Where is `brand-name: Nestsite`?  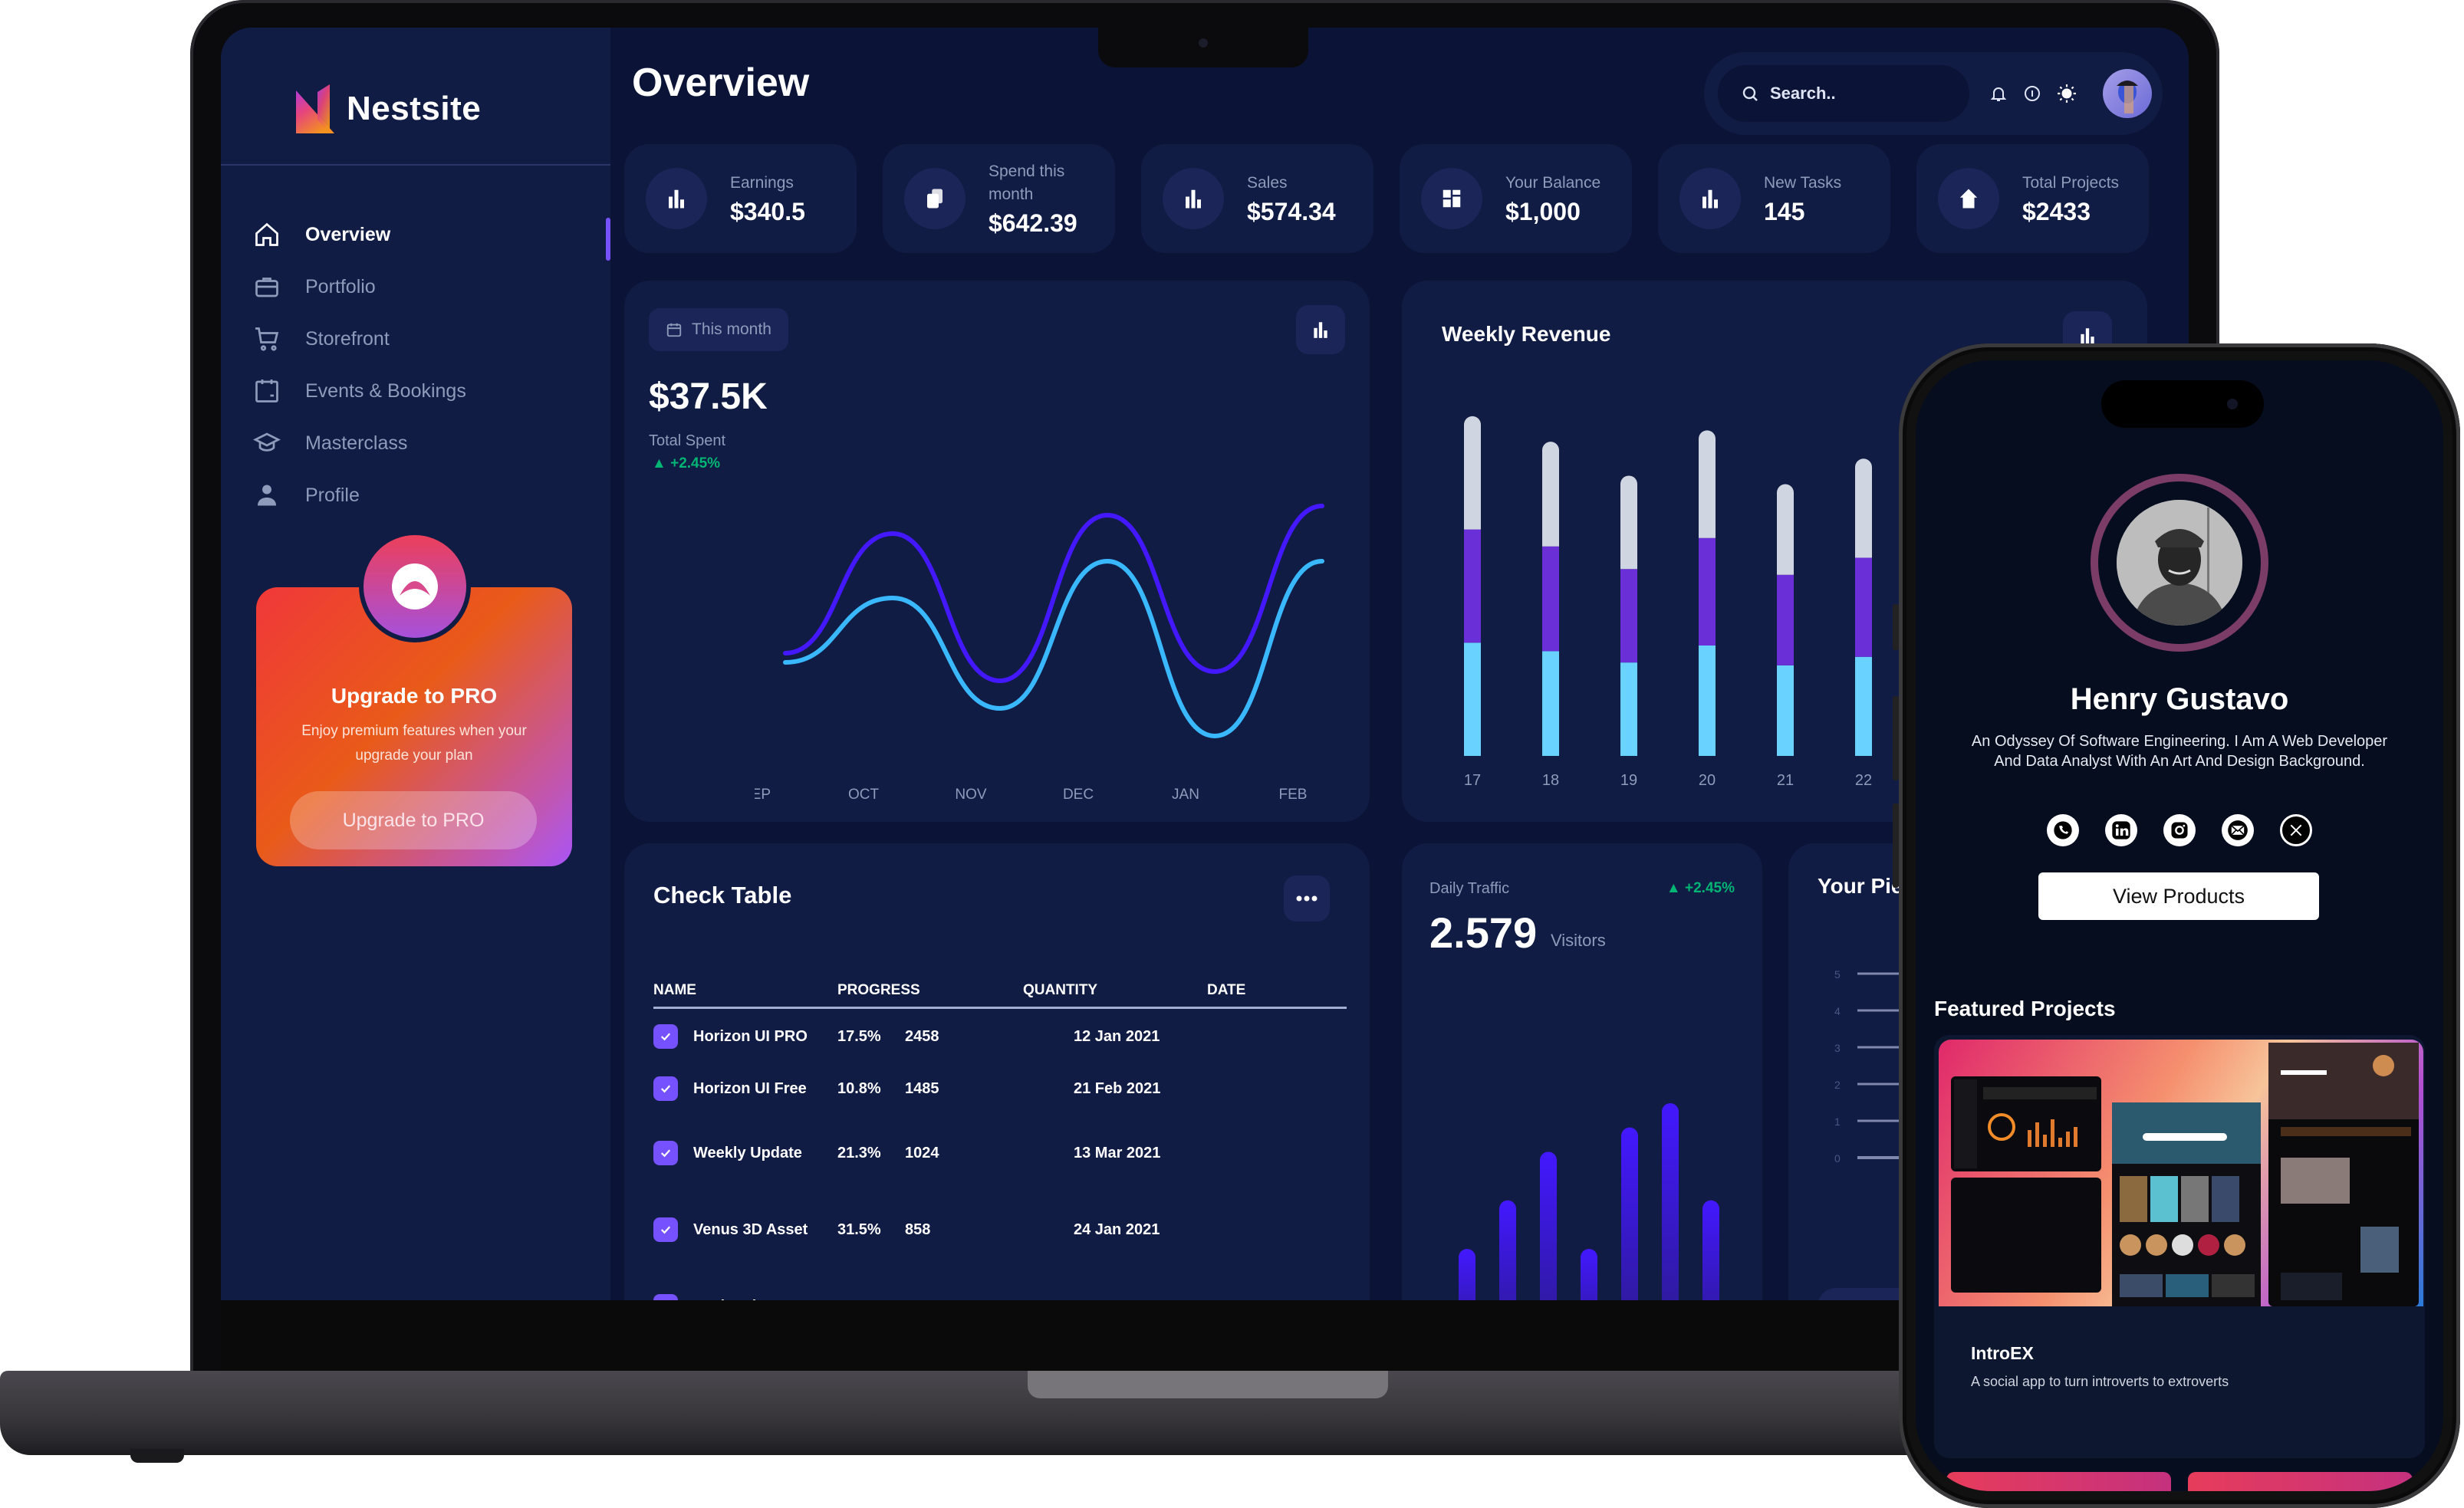 brand-name: Nestsite is located at coordinates (414, 109).